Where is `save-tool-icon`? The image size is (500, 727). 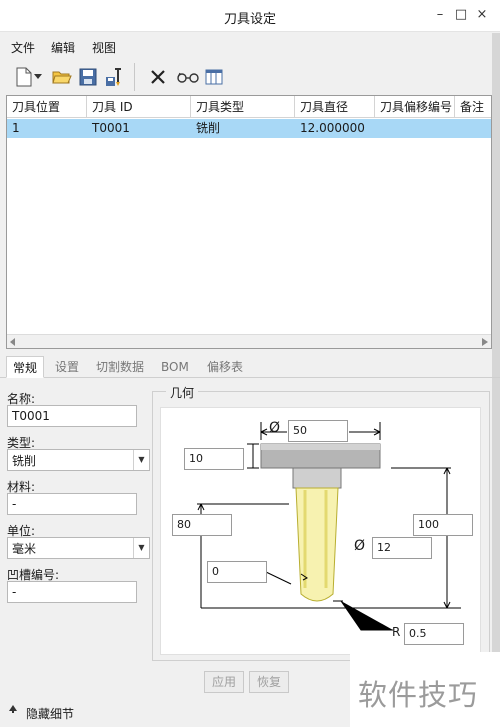
save-tool-icon is located at coordinates (114, 77).